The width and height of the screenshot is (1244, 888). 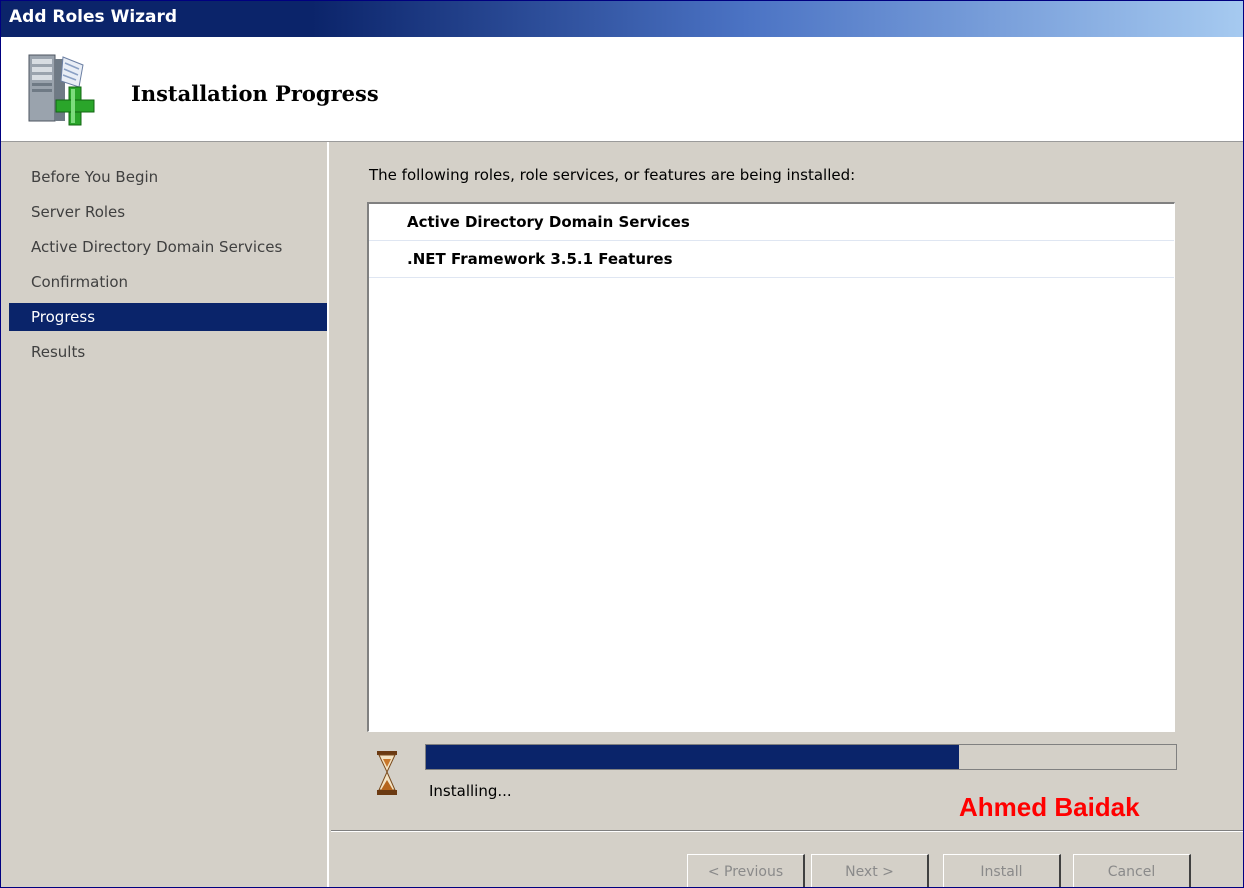 I want to click on author-watermark: Ahmed Baidak, so click(x=1049, y=807).